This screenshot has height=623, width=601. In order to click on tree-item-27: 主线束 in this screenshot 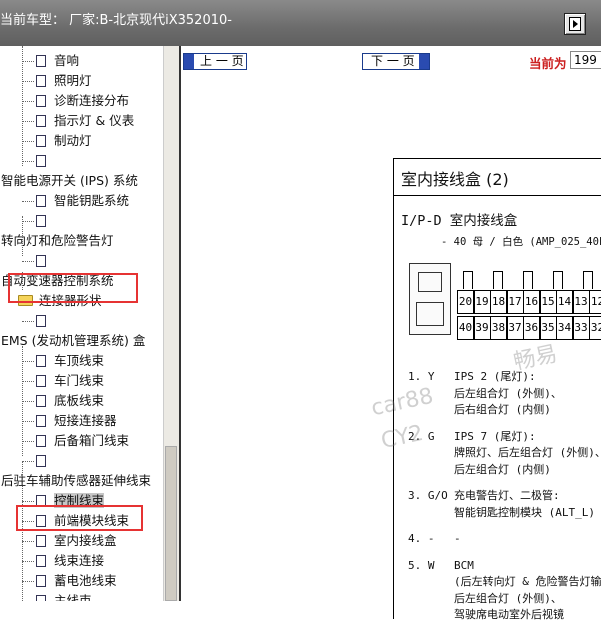, I will do `click(64, 596)`.